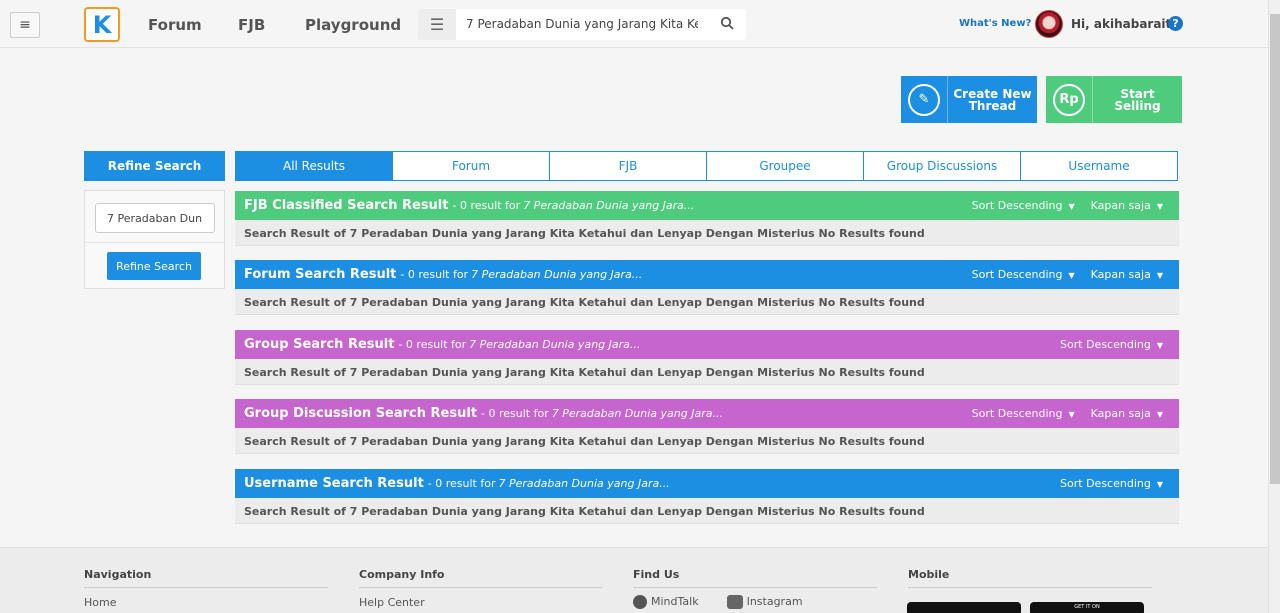 This screenshot has height=613, width=1280. I want to click on footer-heading: Navigation, so click(206, 578).